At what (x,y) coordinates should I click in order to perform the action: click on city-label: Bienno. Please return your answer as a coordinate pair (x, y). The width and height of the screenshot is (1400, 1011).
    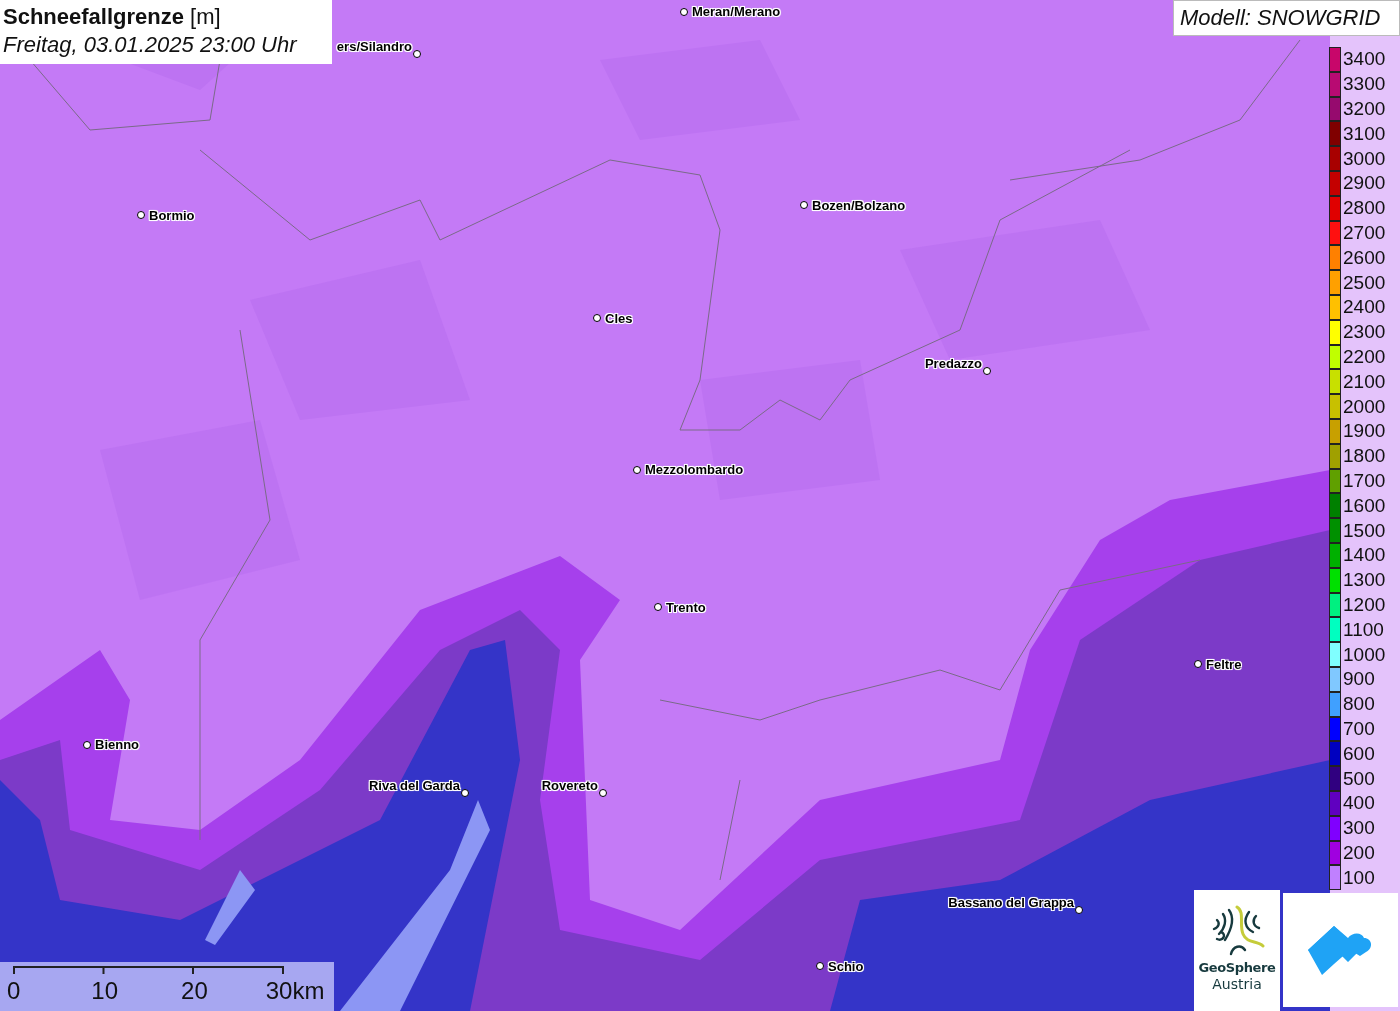
    Looking at the image, I should click on (117, 745).